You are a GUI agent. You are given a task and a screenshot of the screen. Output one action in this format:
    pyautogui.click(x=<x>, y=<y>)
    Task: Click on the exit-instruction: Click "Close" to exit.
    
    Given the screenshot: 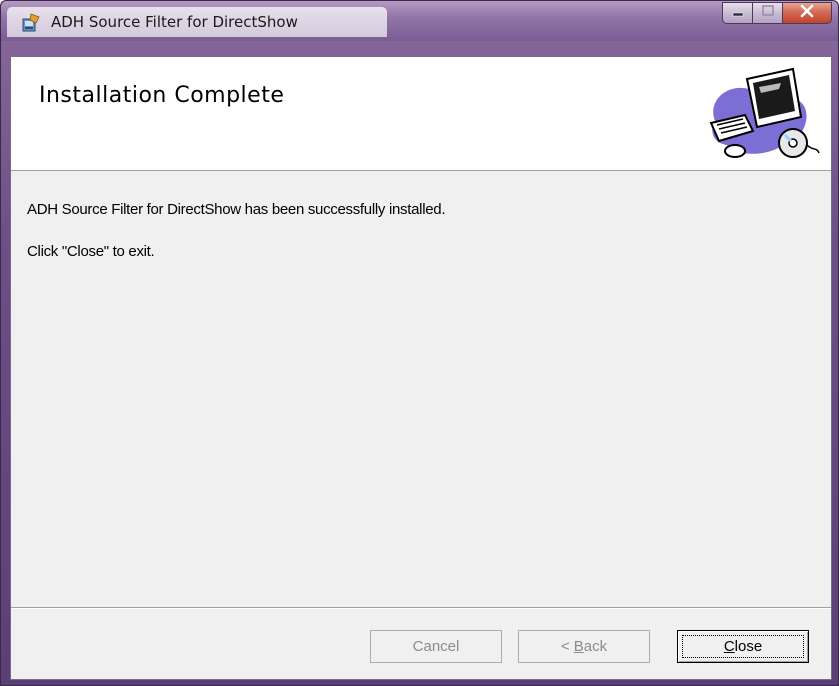 What is the action you would take?
    pyautogui.click(x=91, y=251)
    